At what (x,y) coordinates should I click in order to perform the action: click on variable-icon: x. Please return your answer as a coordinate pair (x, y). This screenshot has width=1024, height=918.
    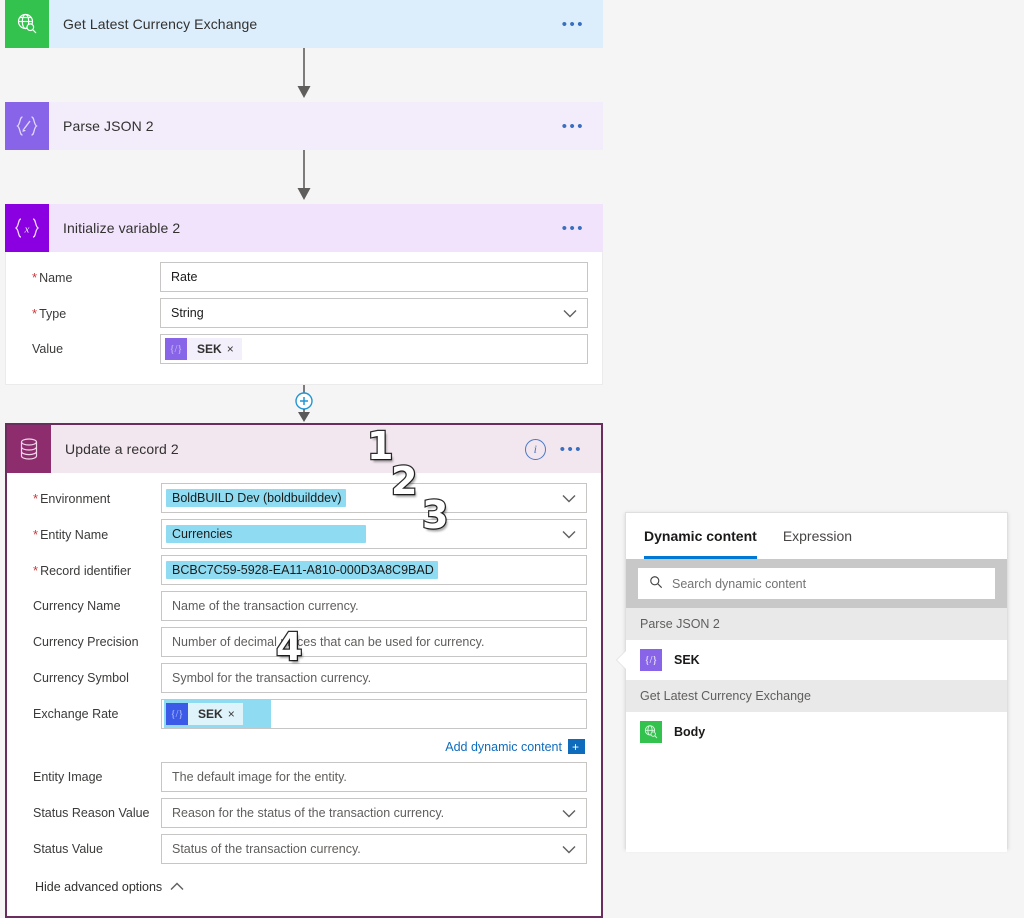
    Looking at the image, I should click on (27, 228).